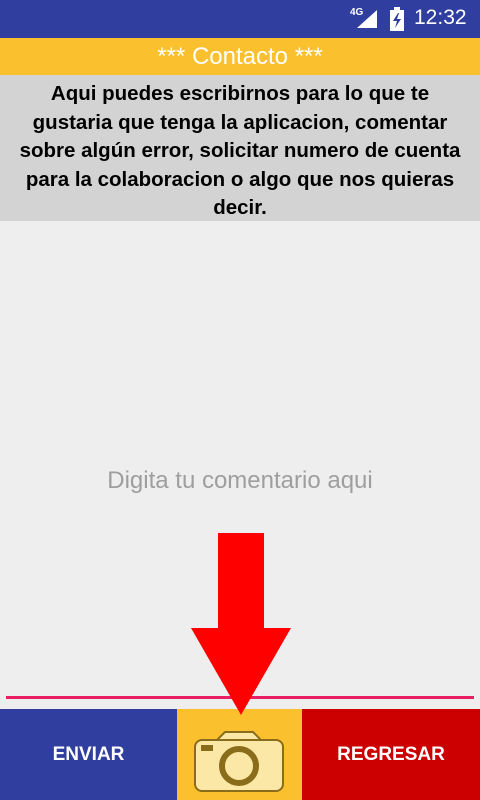 The height and width of the screenshot is (800, 480). What do you see at coordinates (240, 481) in the screenshot?
I see `comment-input` at bounding box center [240, 481].